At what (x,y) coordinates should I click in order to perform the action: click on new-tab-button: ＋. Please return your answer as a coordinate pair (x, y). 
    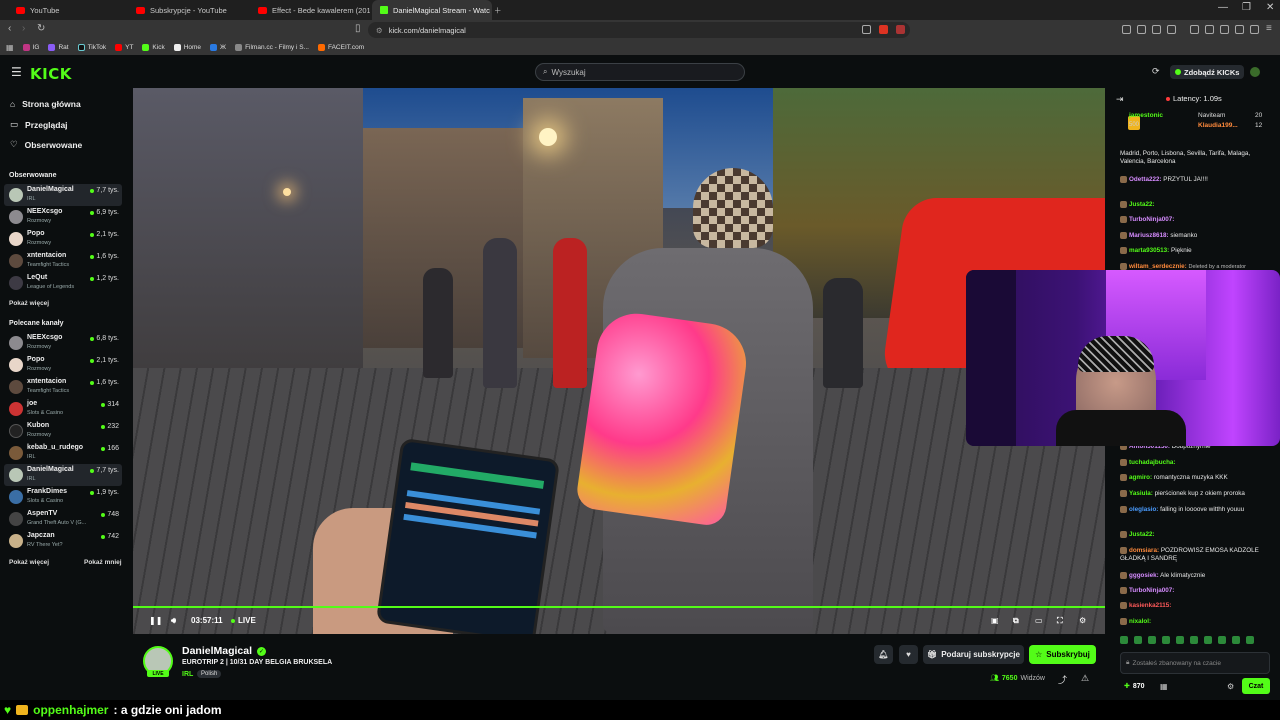
    Looking at the image, I should click on (502, 10).